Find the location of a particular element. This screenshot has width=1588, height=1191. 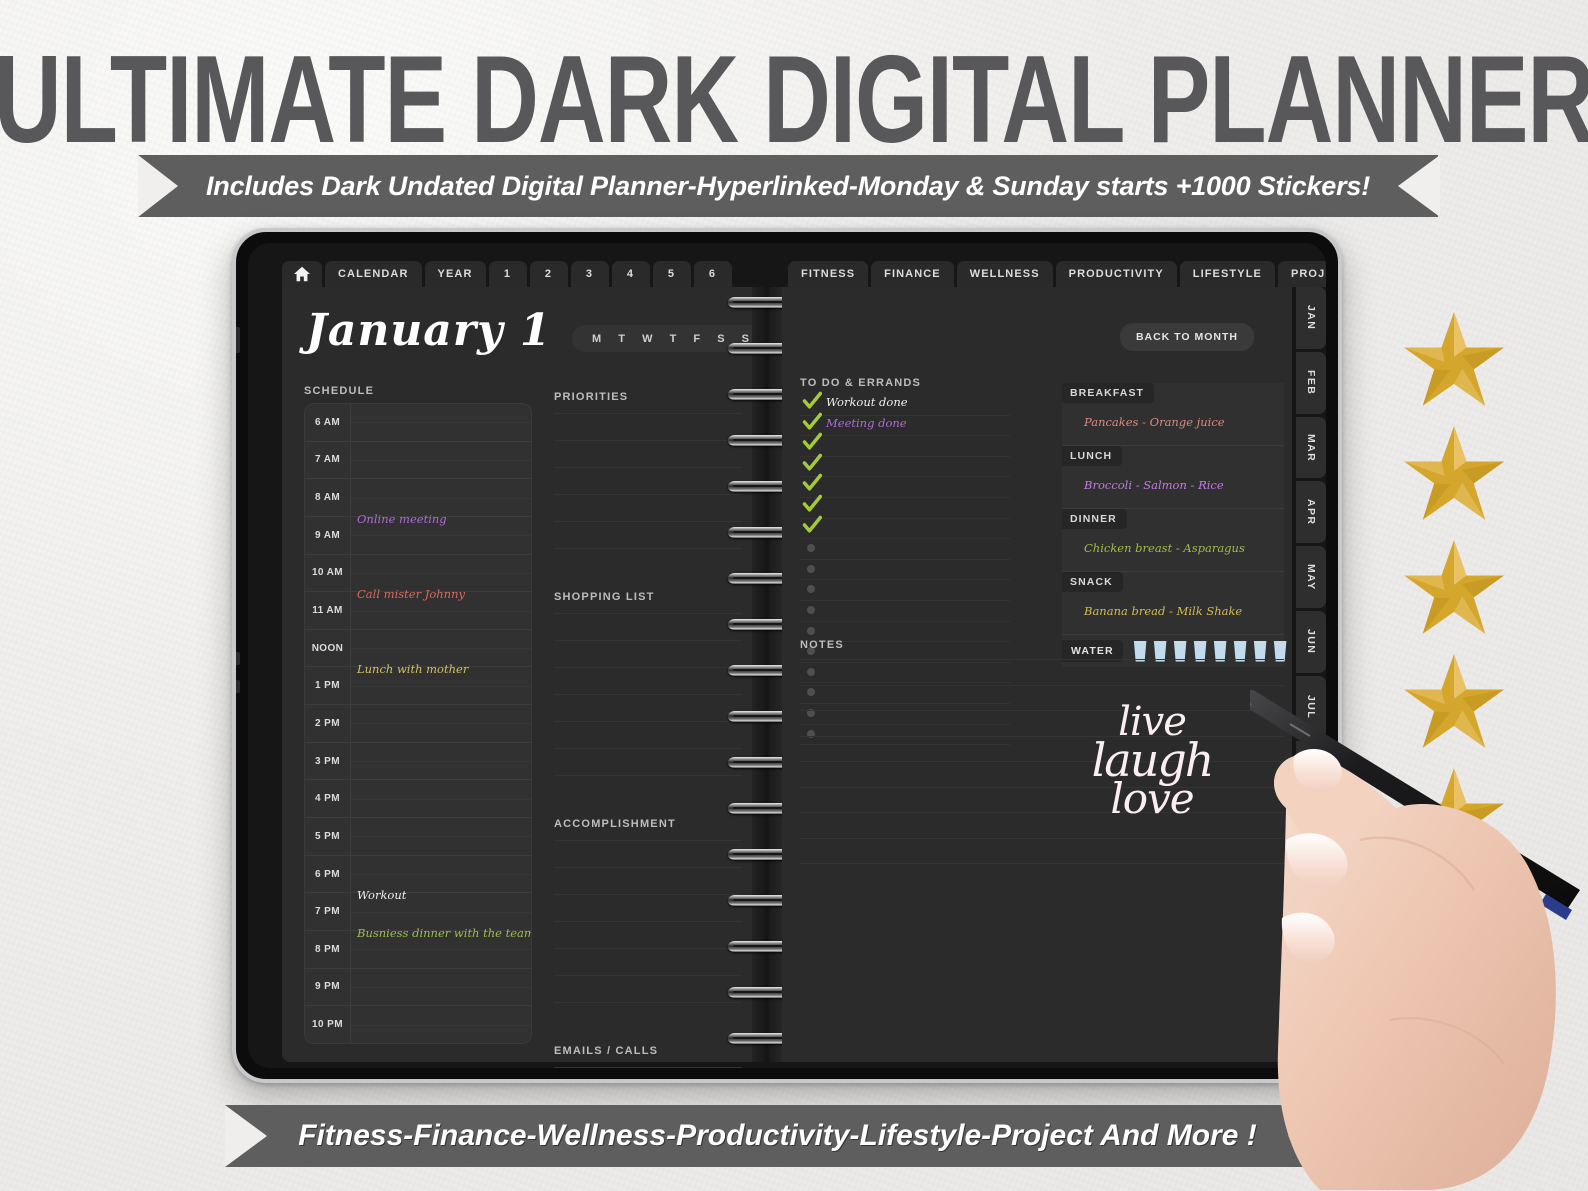

schedule-entry-cell: Call mister Johnny is located at coordinates (441, 608).